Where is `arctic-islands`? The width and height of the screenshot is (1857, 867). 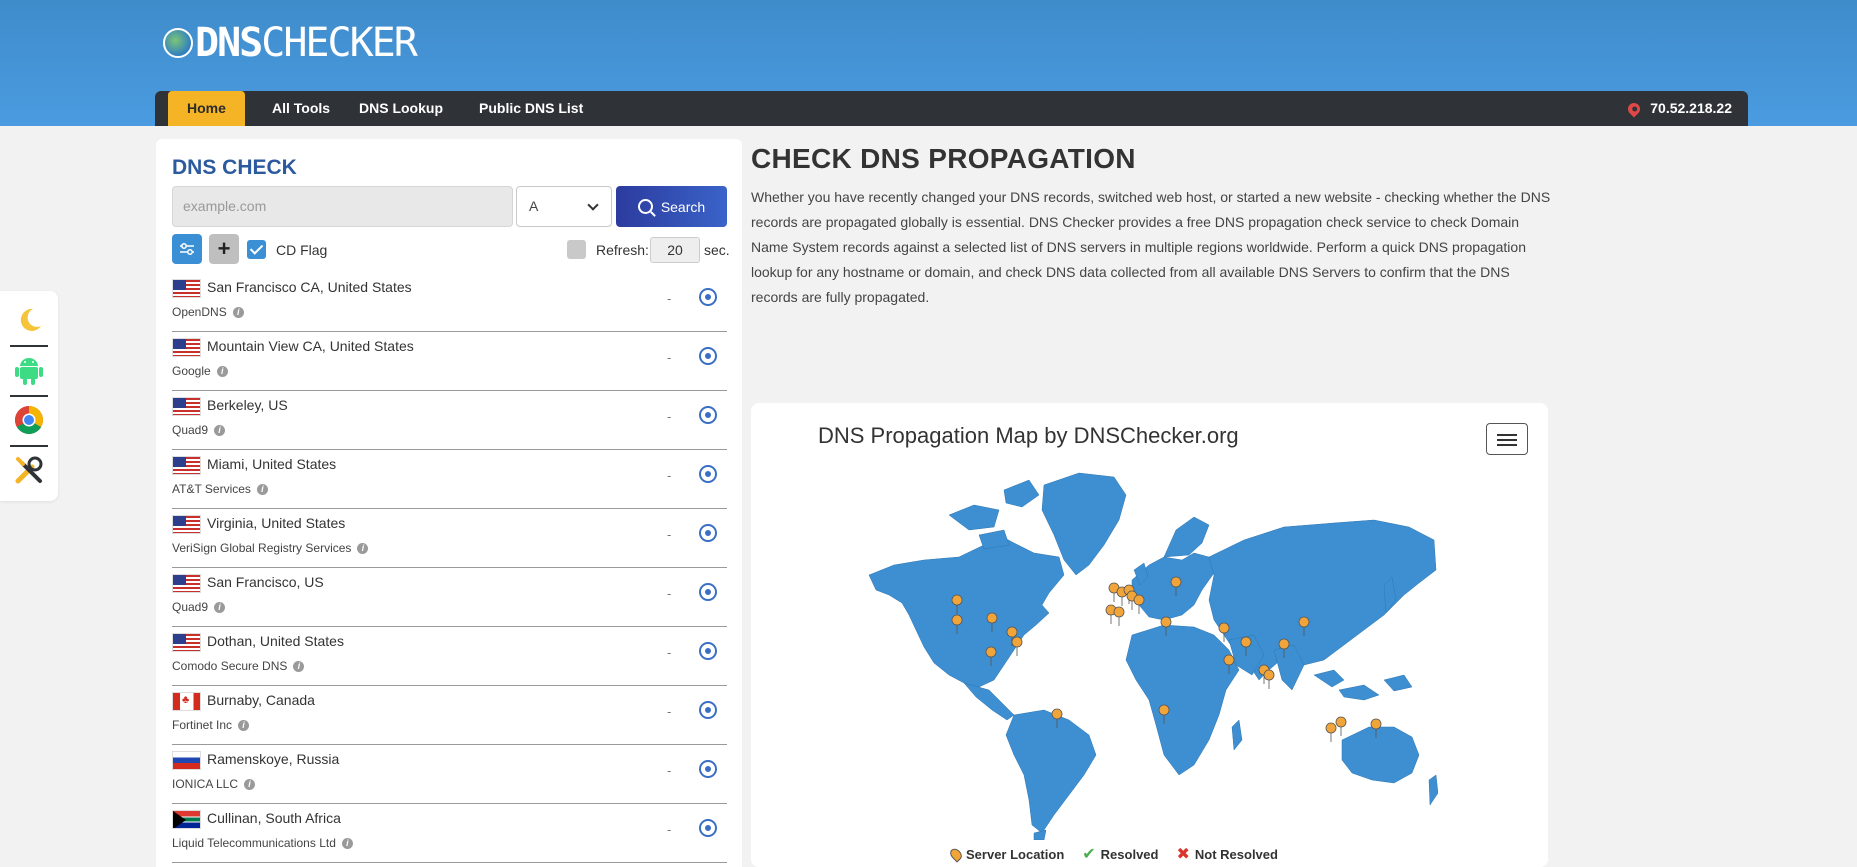 arctic-islands is located at coordinates (994, 514).